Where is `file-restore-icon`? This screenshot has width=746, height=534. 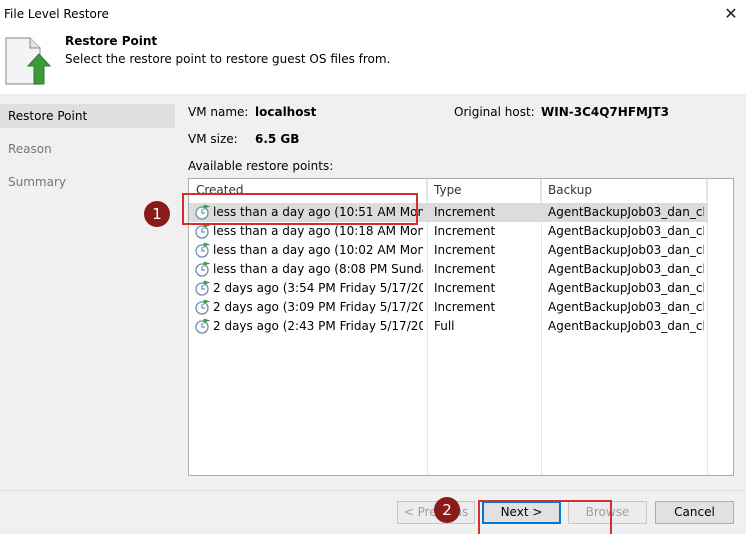
file-restore-icon is located at coordinates (28, 61).